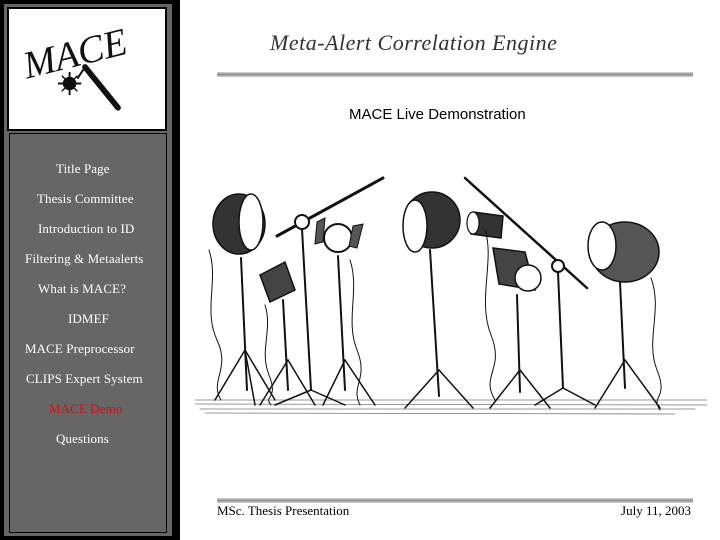 The image size is (720, 540). I want to click on nav-item-thesis-committee: Thesis Committee, so click(85, 199).